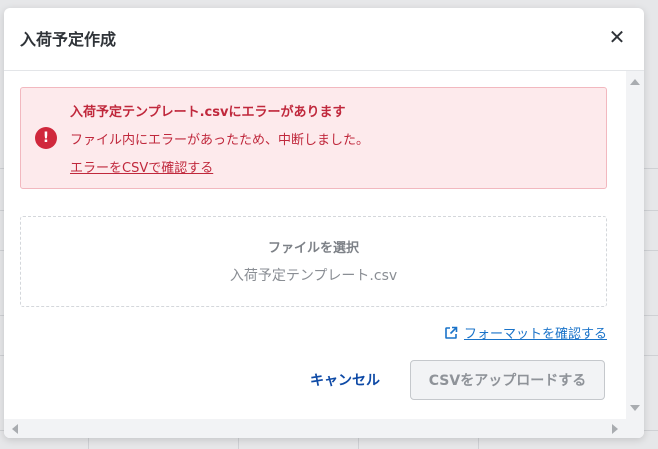 Image resolution: width=658 pixels, height=449 pixels. What do you see at coordinates (615, 429) in the screenshot?
I see `scroll-right-icon` at bounding box center [615, 429].